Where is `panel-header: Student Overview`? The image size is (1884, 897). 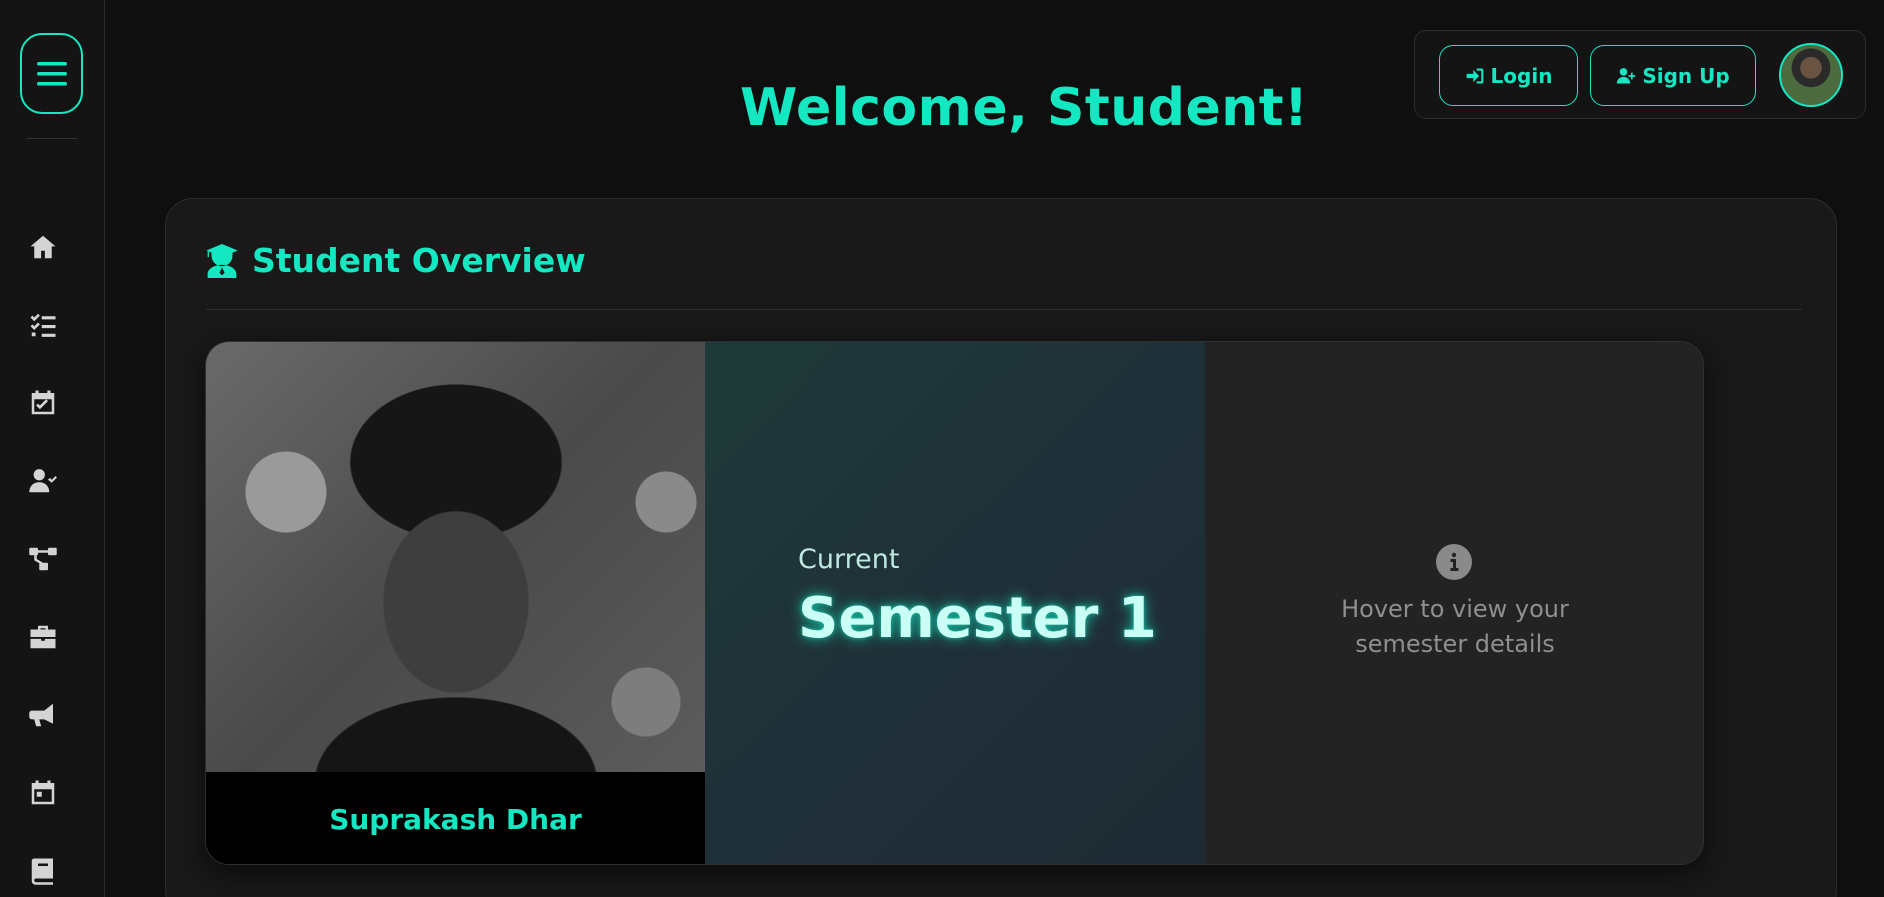
panel-header: Student Overview is located at coordinates (396, 260).